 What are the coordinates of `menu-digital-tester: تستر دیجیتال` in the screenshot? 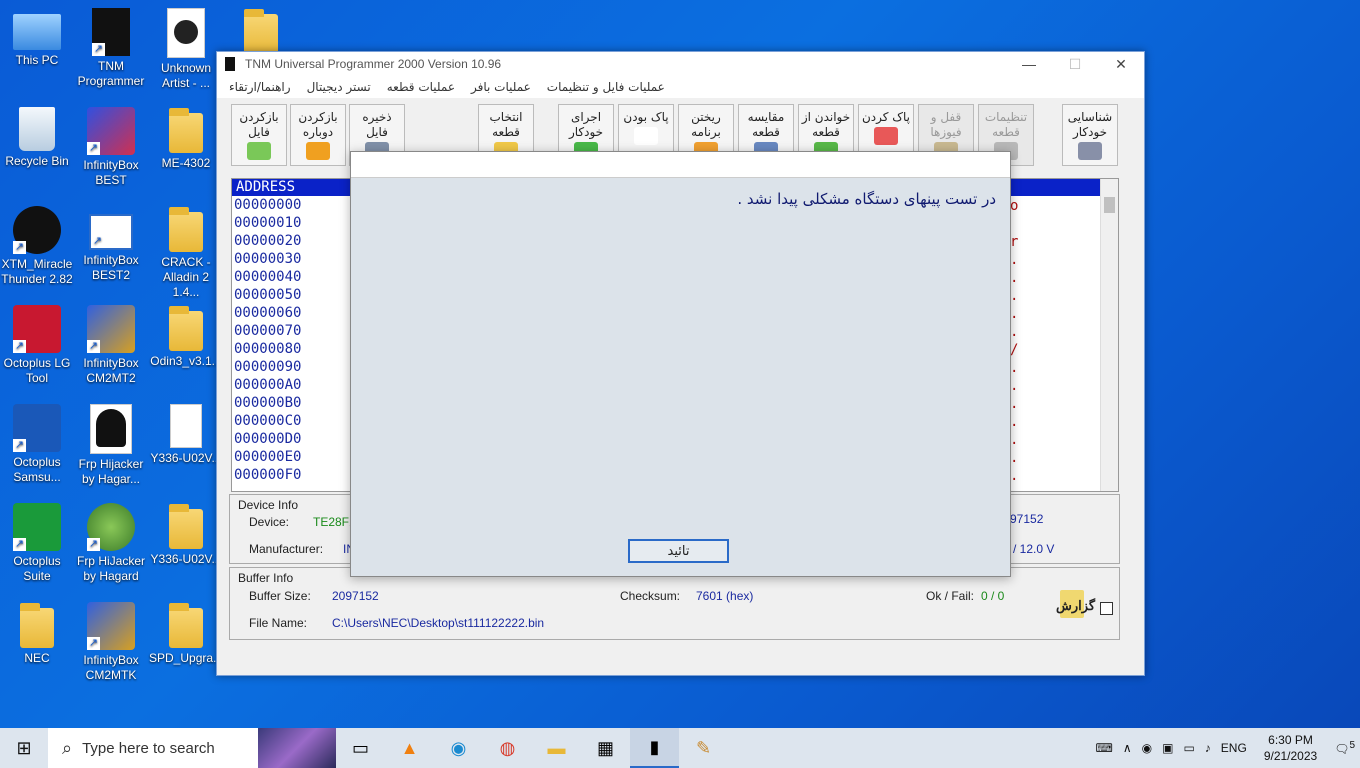 It's located at (339, 87).